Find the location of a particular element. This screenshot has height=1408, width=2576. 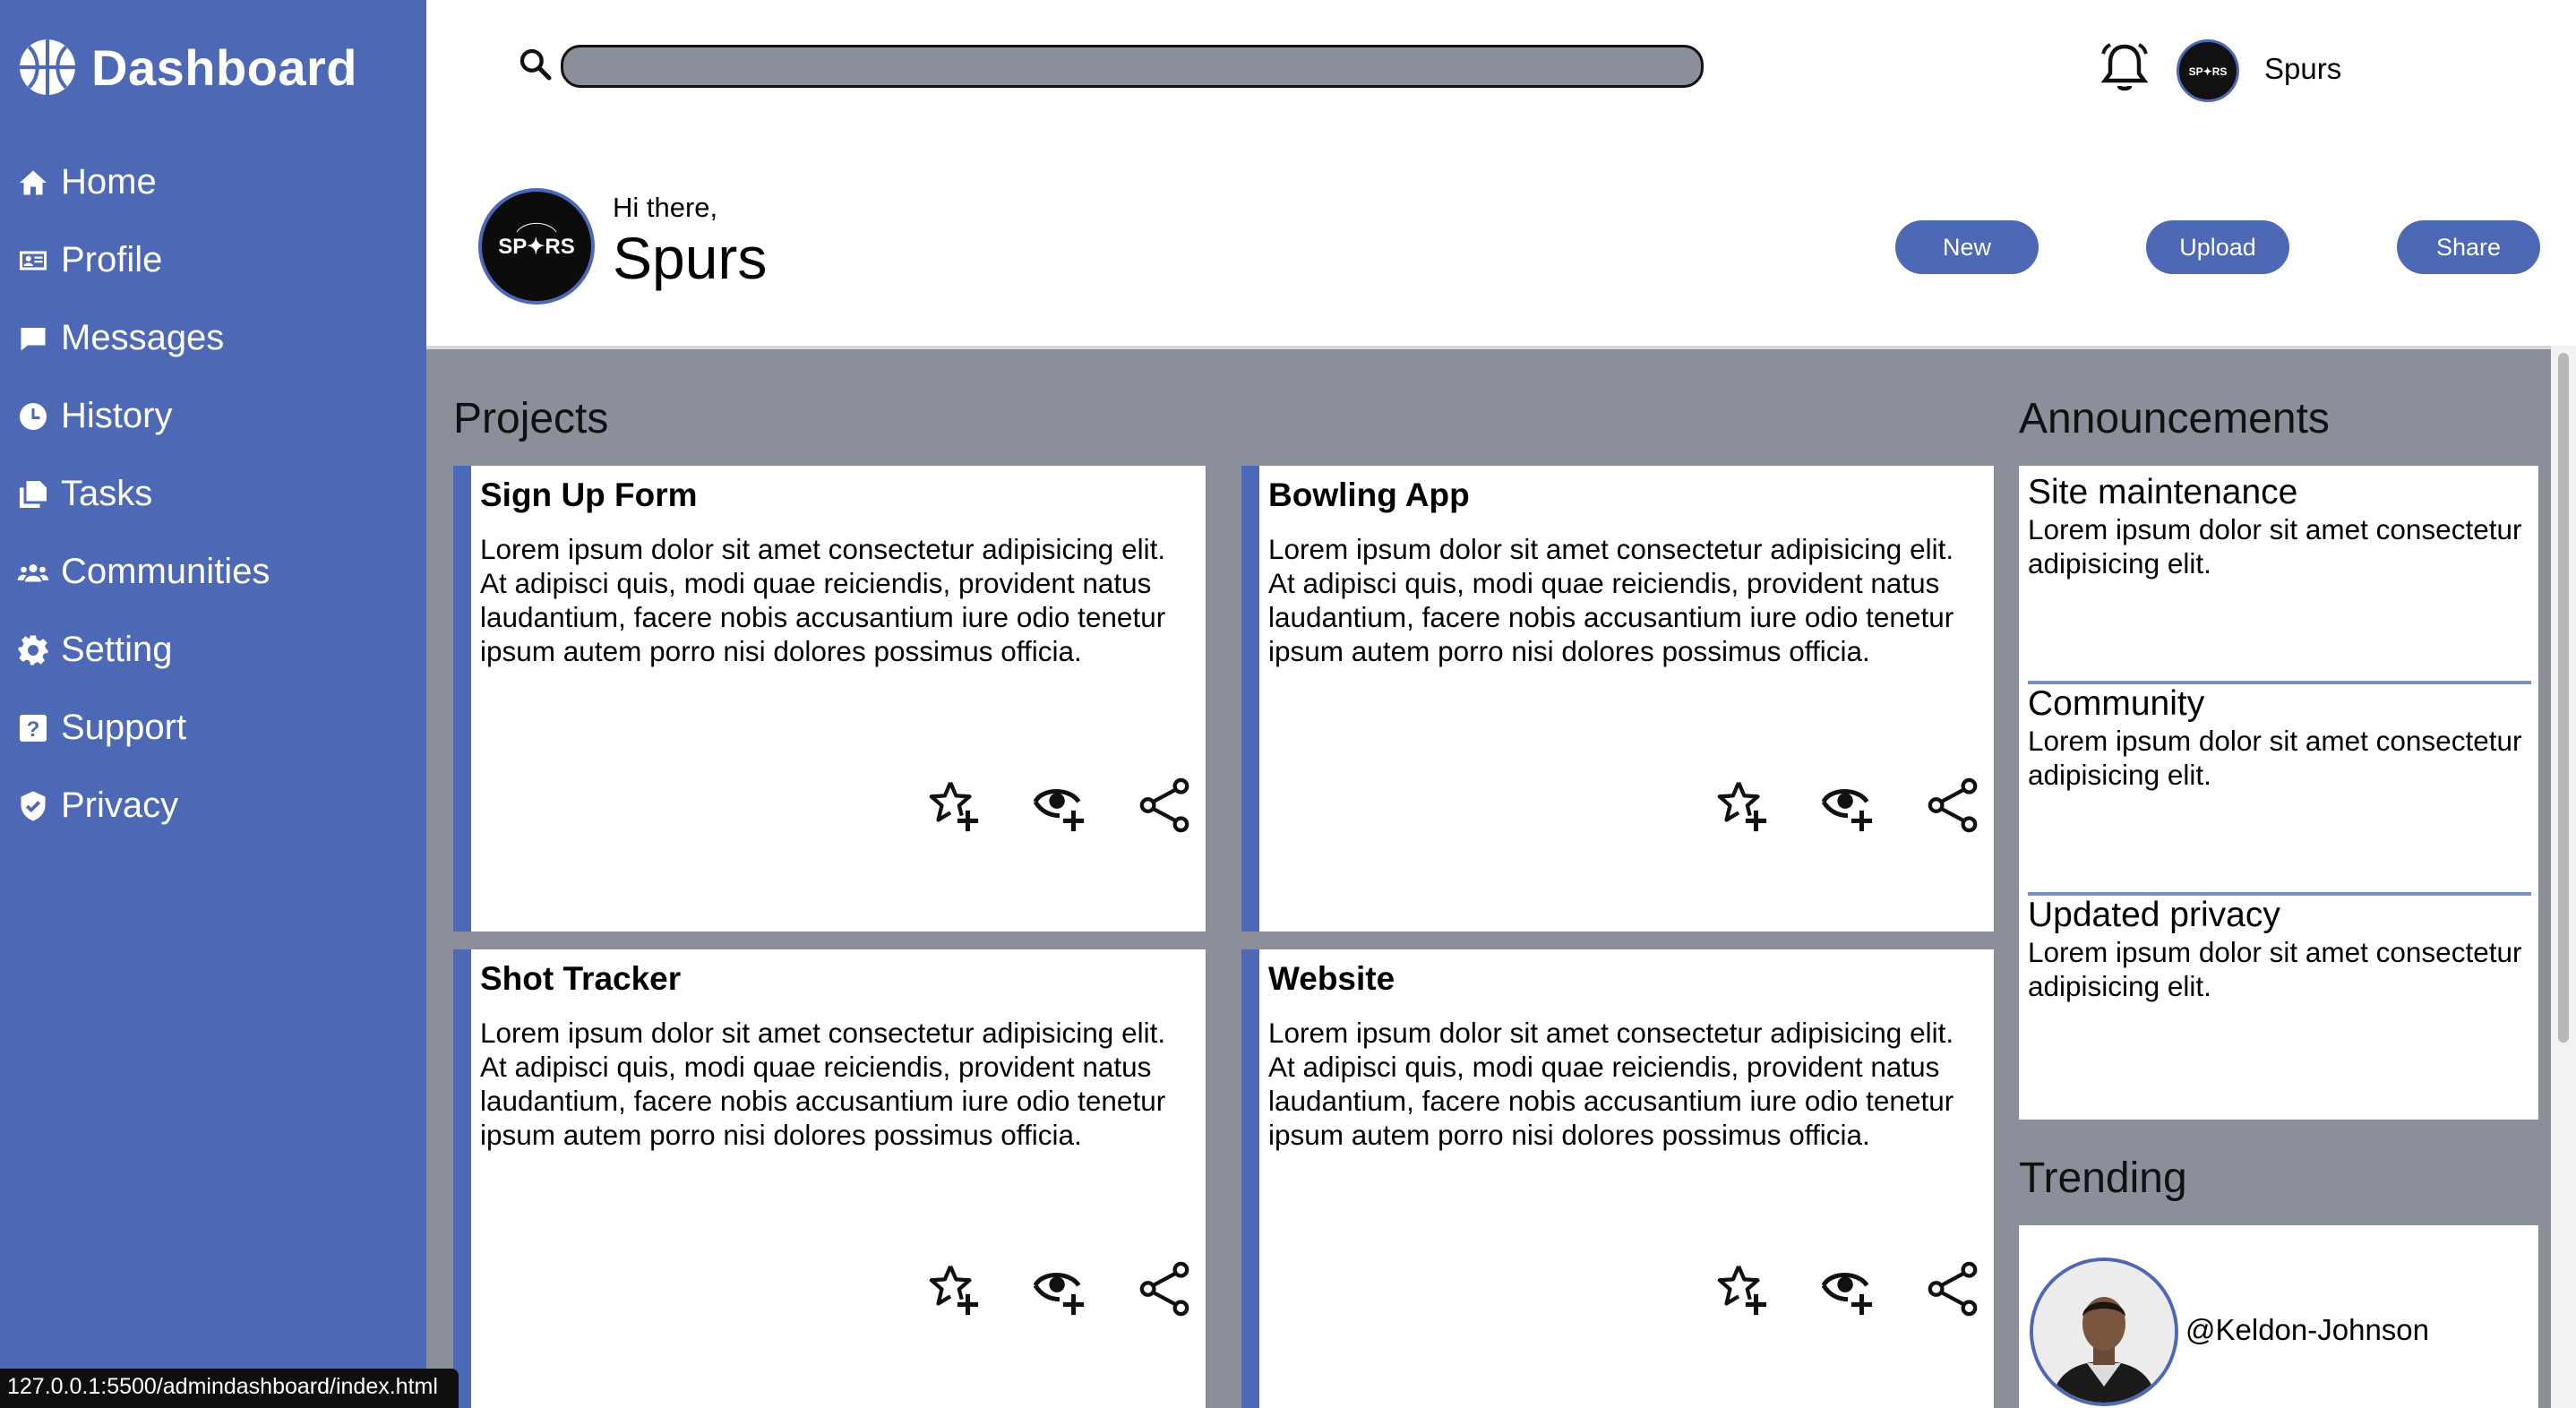

sidebar-item-home: Home is located at coordinates (213, 182).